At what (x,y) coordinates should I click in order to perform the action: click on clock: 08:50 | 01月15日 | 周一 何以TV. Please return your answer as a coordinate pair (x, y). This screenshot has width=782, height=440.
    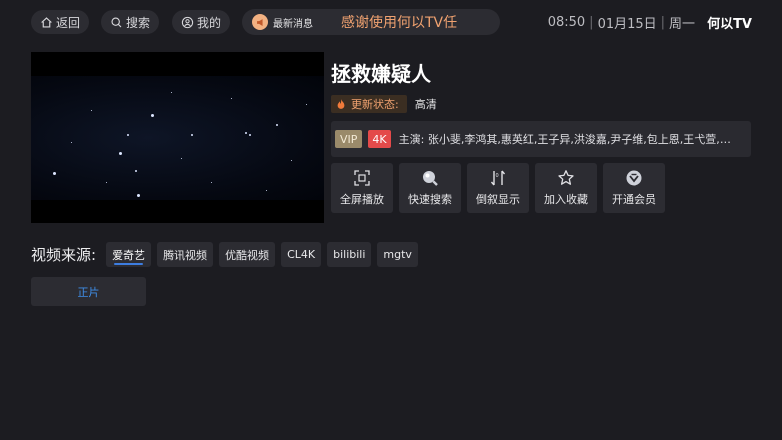
    Looking at the image, I should click on (650, 22).